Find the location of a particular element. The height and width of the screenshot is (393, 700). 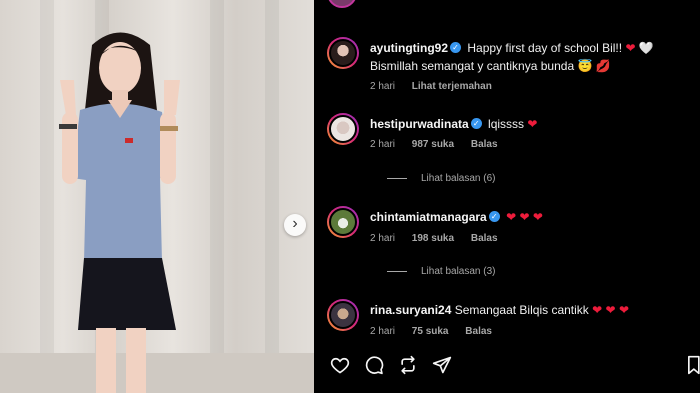

chevron-right-icon: › is located at coordinates (295, 223).